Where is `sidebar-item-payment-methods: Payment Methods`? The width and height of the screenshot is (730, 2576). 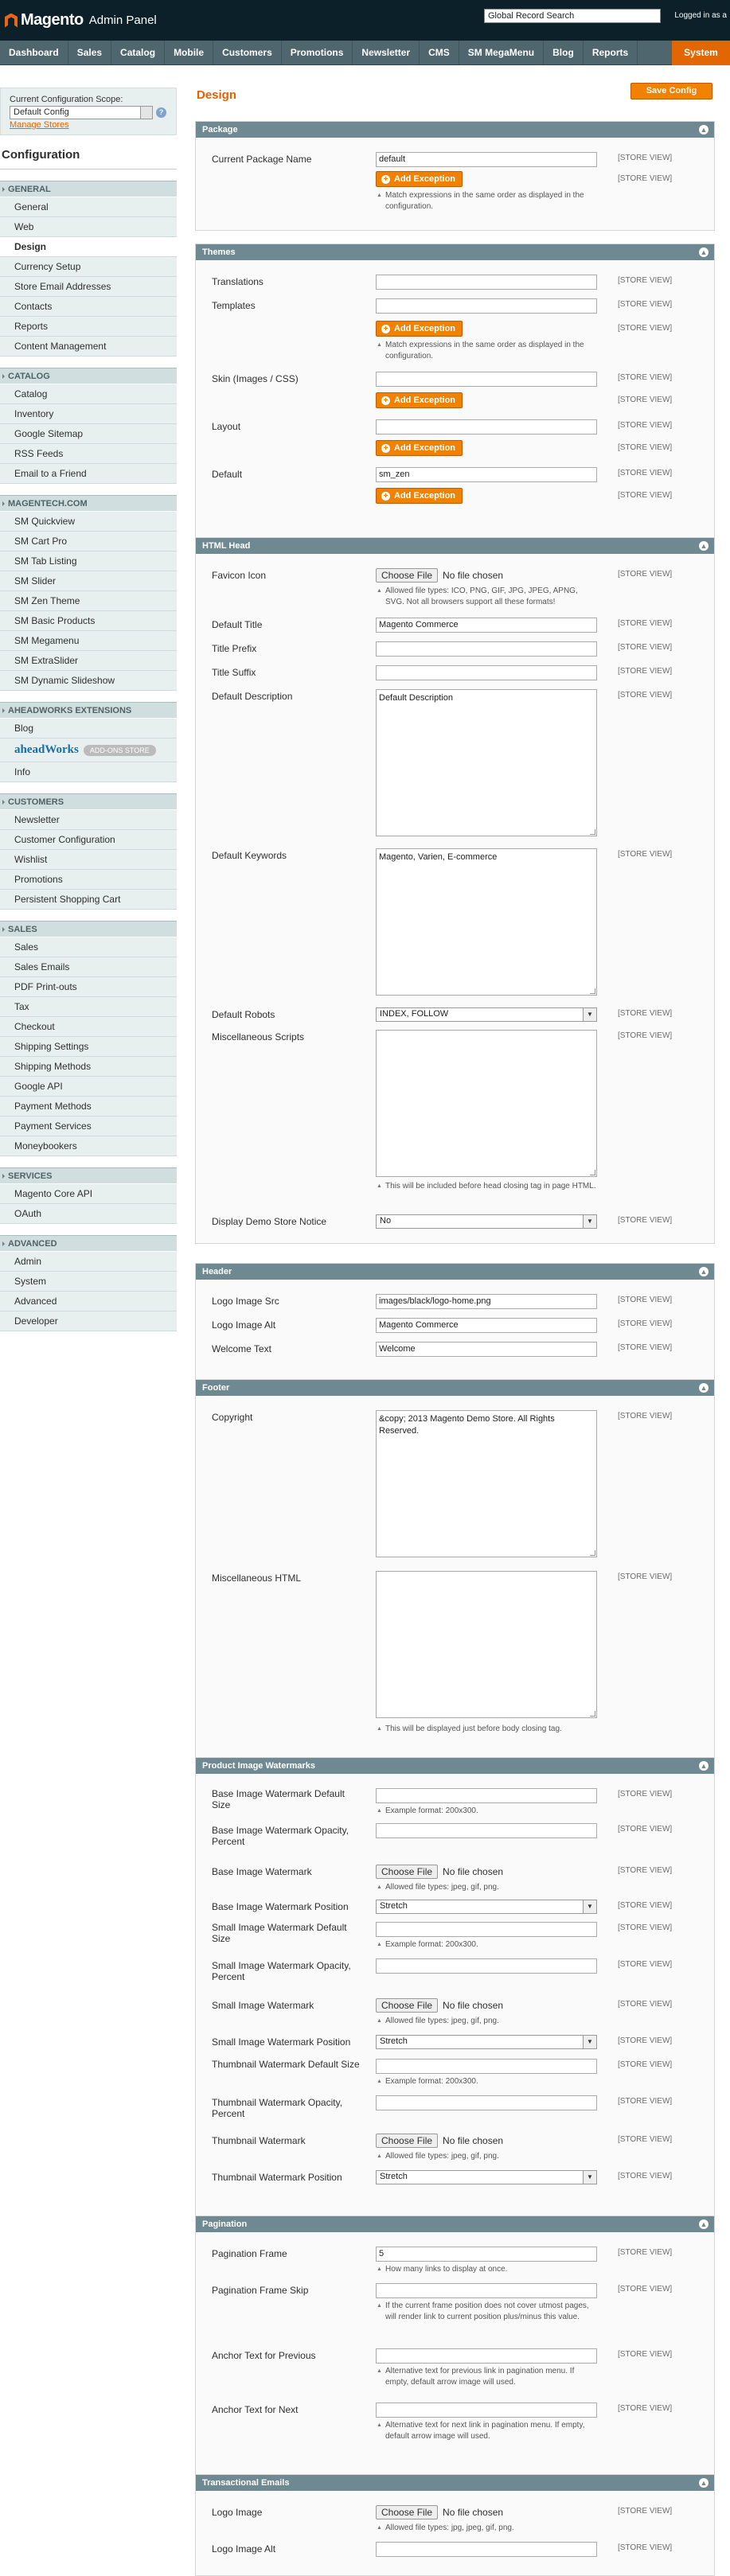
sidebar-item-payment-methods: Payment Methods is located at coordinates (88, 1107).